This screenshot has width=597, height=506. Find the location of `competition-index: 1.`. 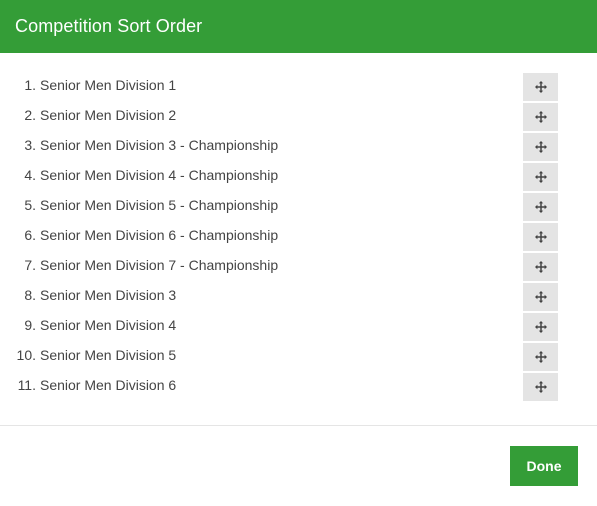

competition-index: 1. is located at coordinates (30, 85).